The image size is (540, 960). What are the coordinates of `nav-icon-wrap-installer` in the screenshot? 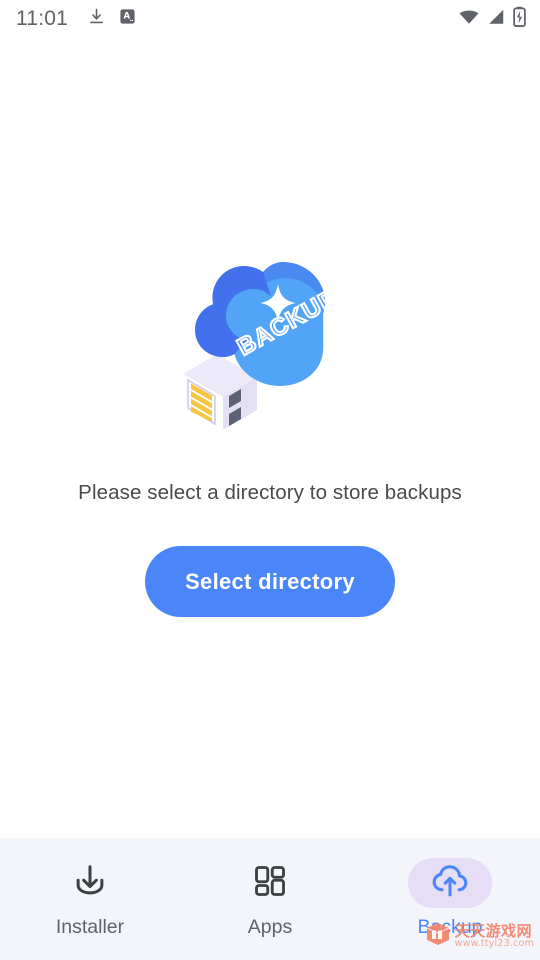 It's located at (90, 883).